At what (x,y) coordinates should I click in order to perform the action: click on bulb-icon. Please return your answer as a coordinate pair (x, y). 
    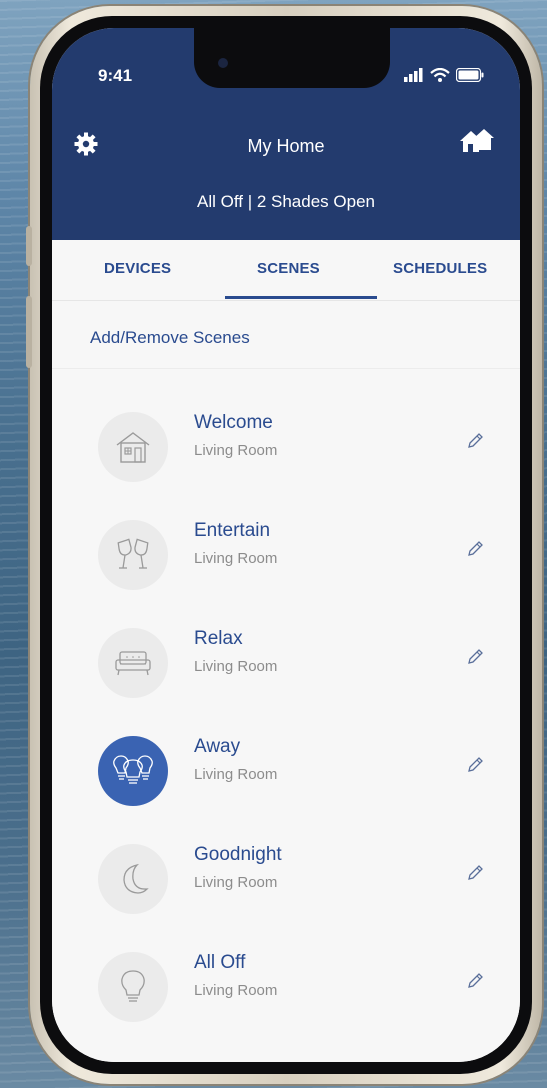
    Looking at the image, I should click on (133, 986).